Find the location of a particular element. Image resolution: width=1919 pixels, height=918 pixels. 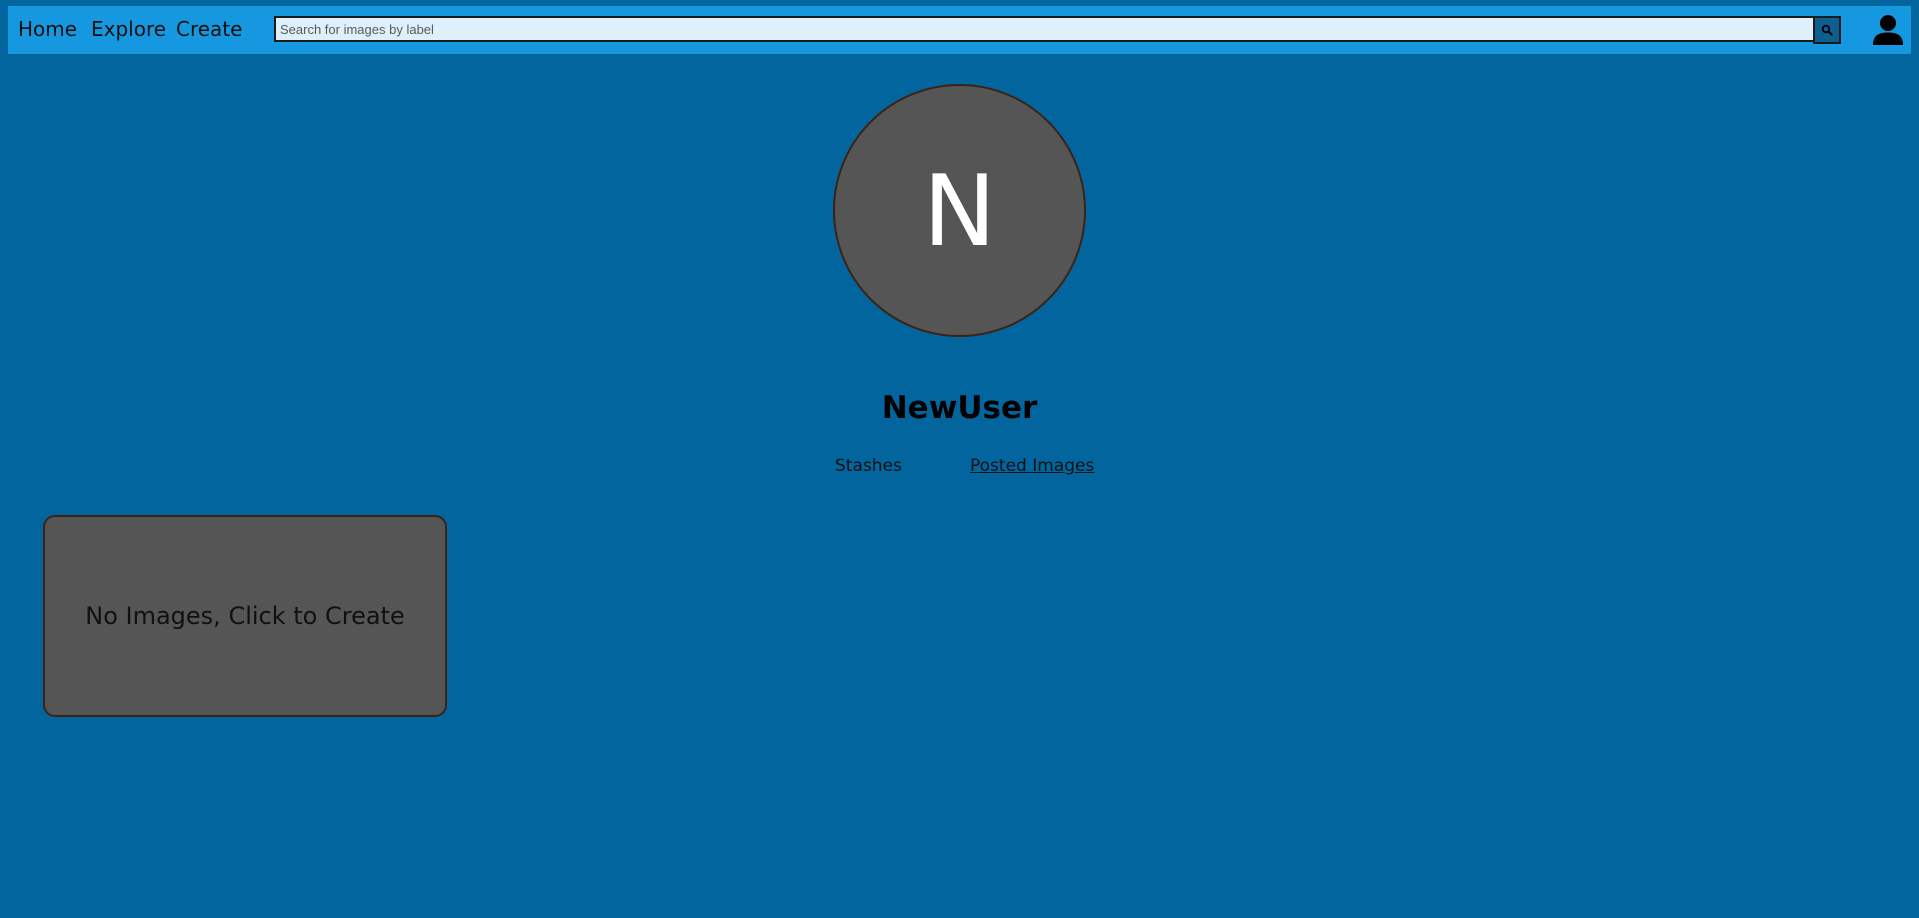

search-icon is located at coordinates (1827, 30).